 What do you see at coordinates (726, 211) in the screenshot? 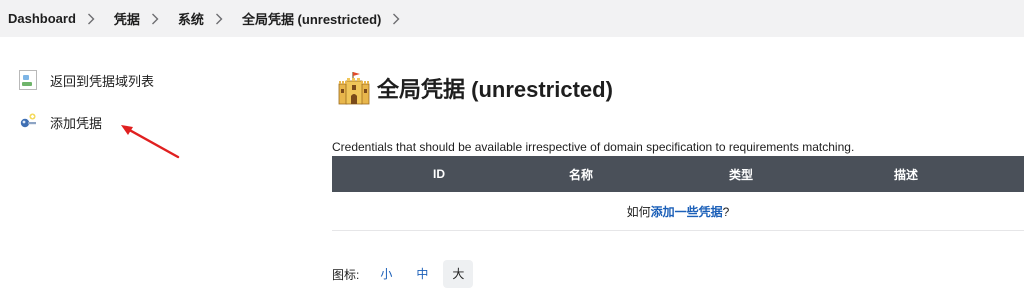
I see `empty-state-suffix: ?` at bounding box center [726, 211].